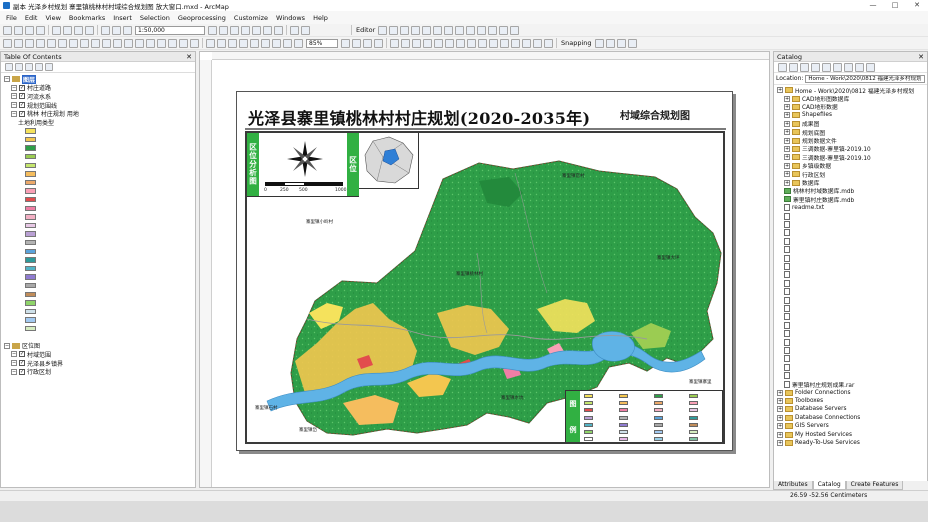 The width and height of the screenshot is (928, 522). I want to click on maximize-icon: □, so click(895, 5).